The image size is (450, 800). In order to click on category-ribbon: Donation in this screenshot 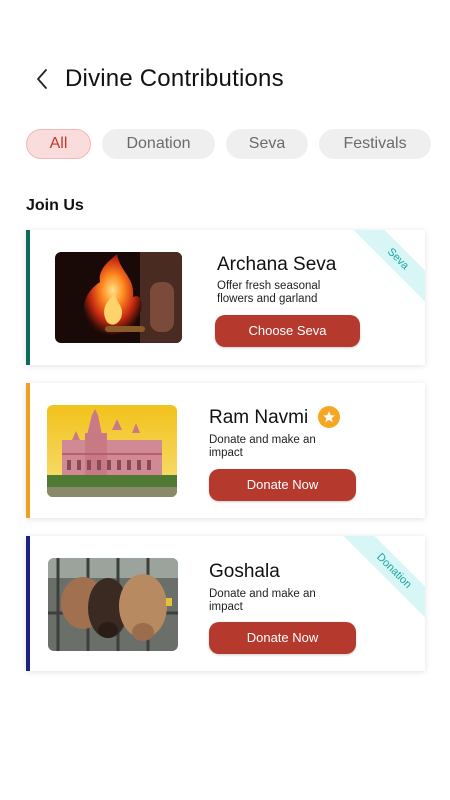, I will do `click(380, 581)`.